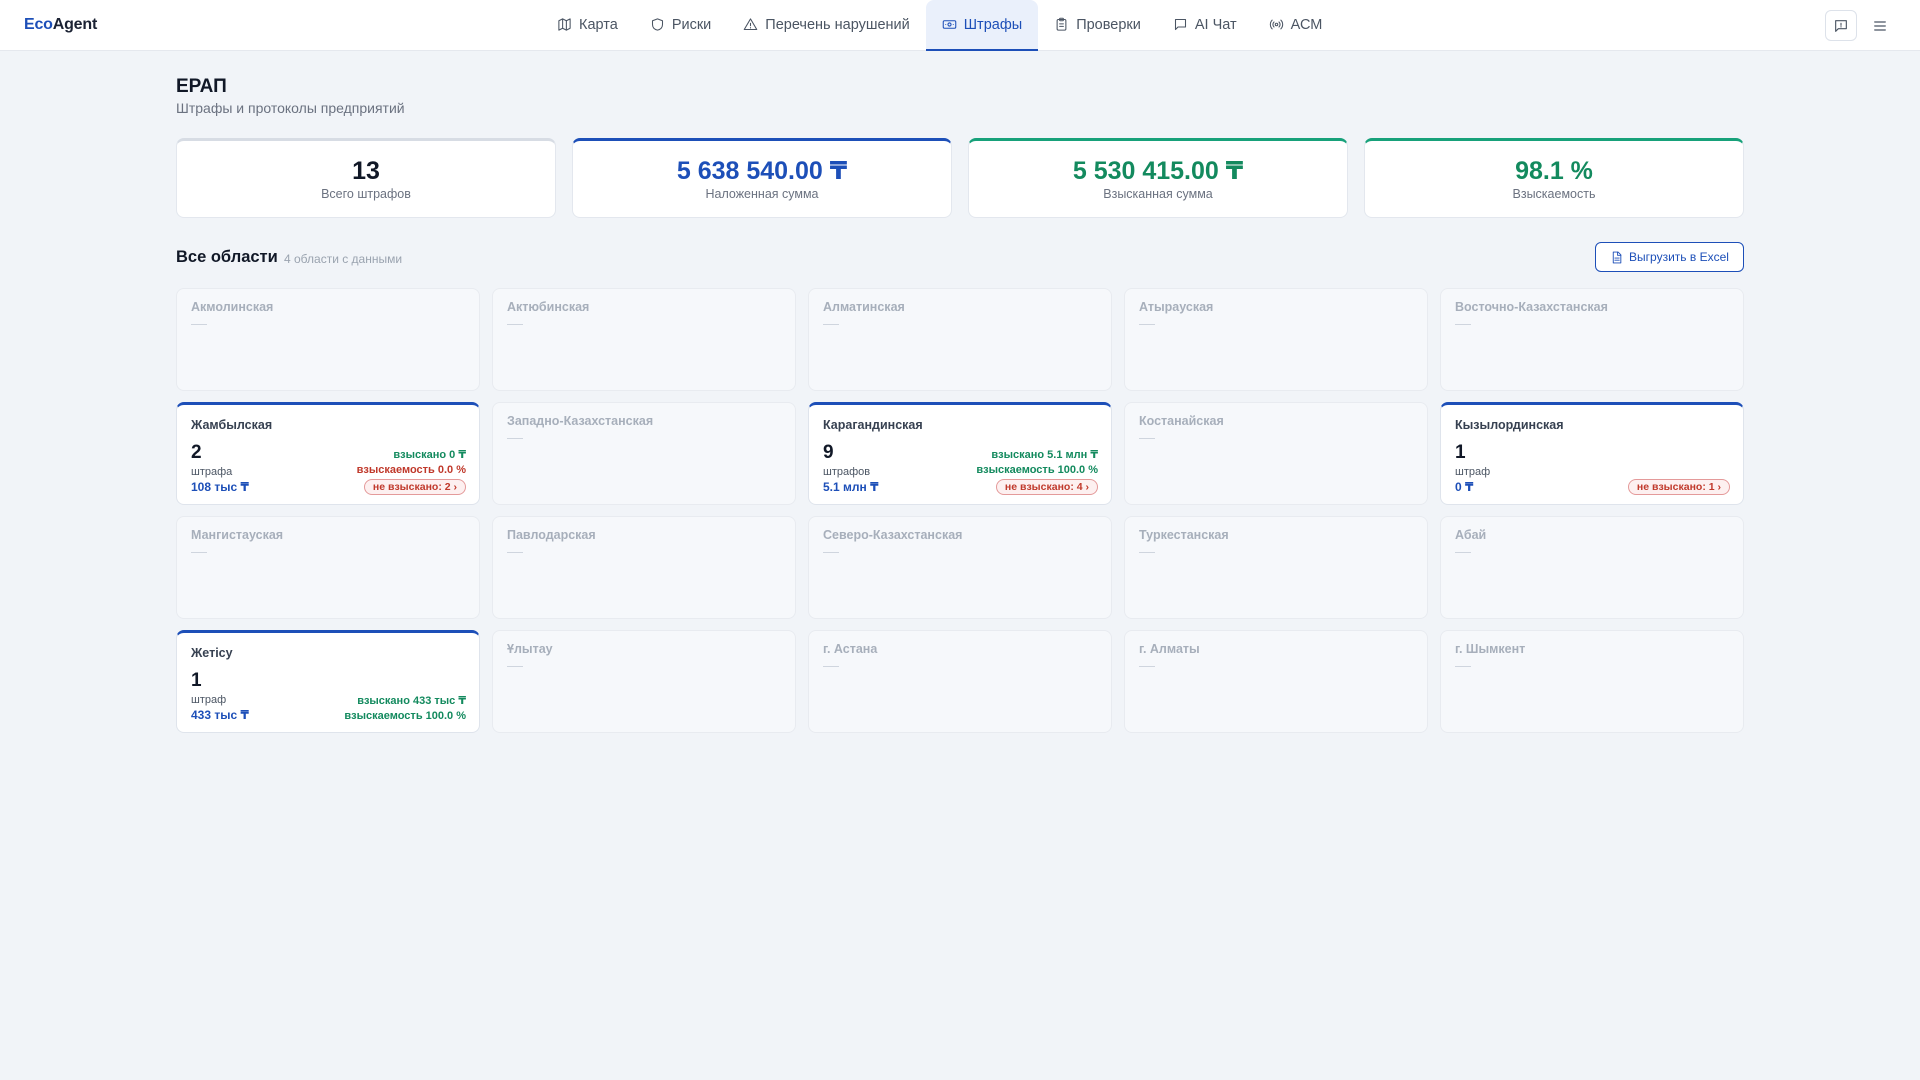  What do you see at coordinates (290, 108) in the screenshot?
I see `page-subtitle: Штрафы и протоколы предприятий` at bounding box center [290, 108].